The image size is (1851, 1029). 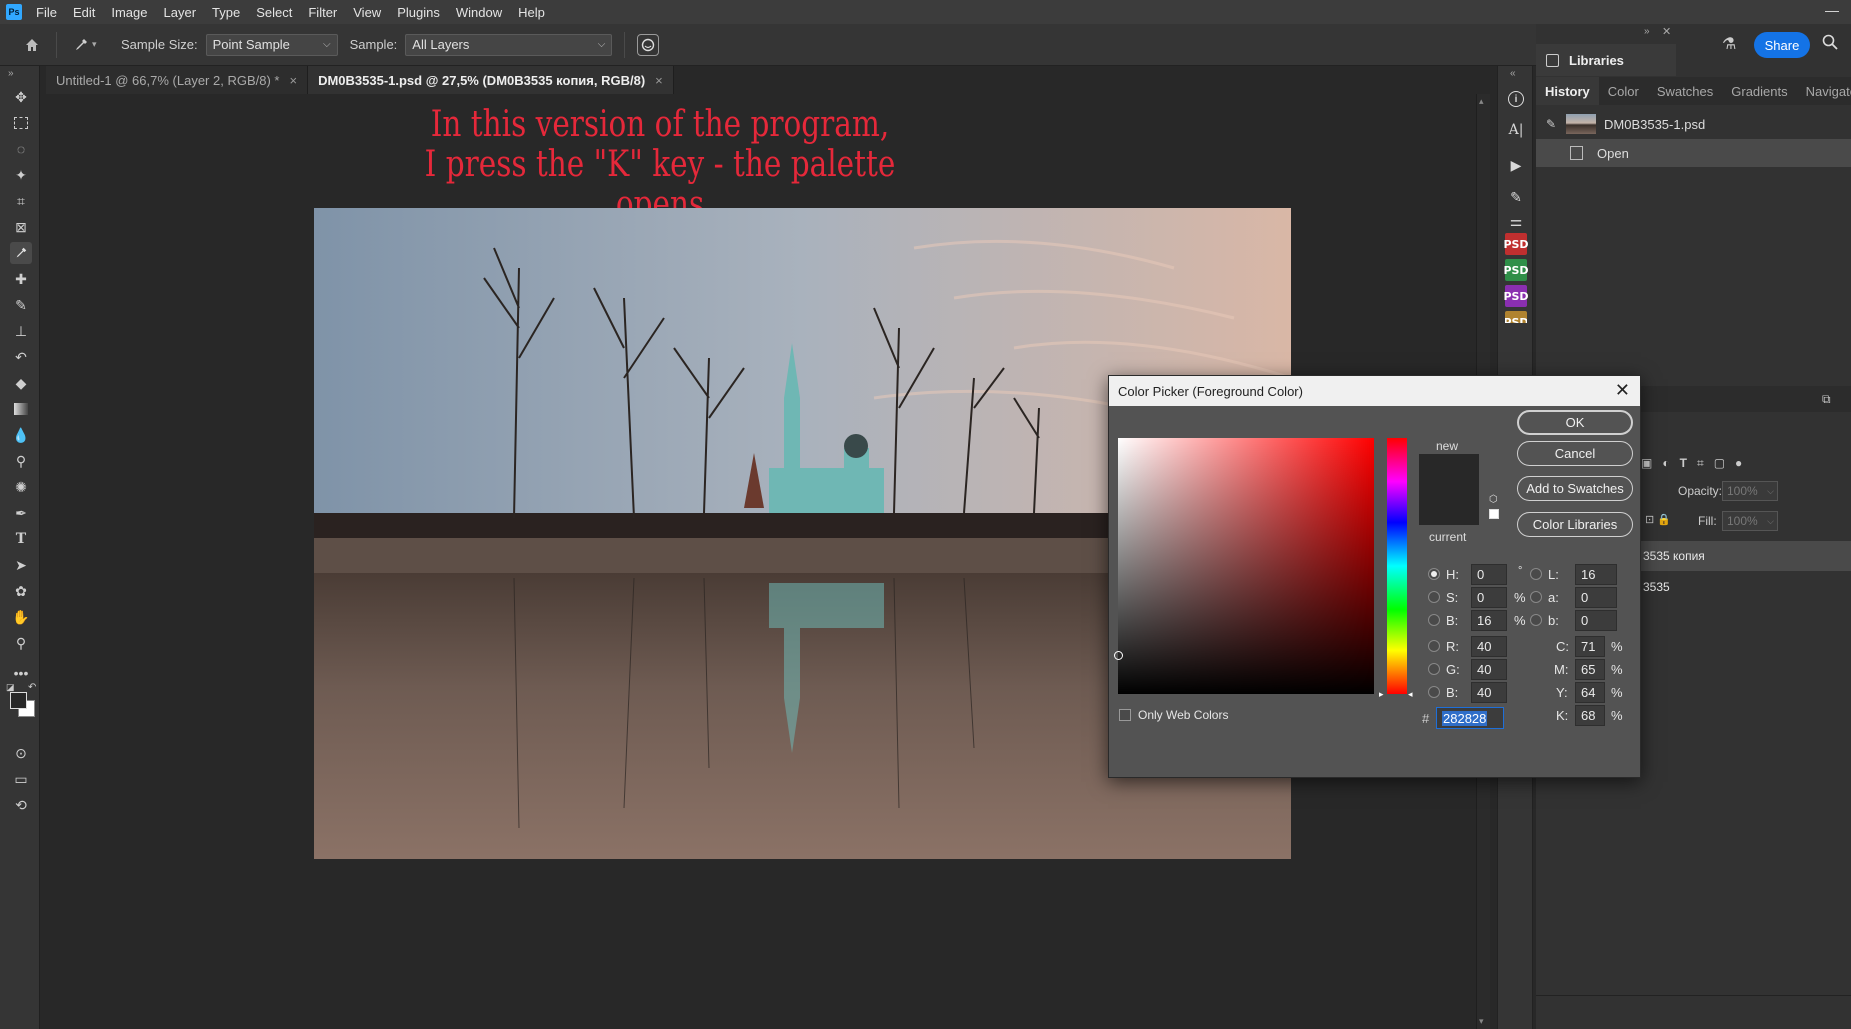 I want to click on radio-s, so click(x=1434, y=597).